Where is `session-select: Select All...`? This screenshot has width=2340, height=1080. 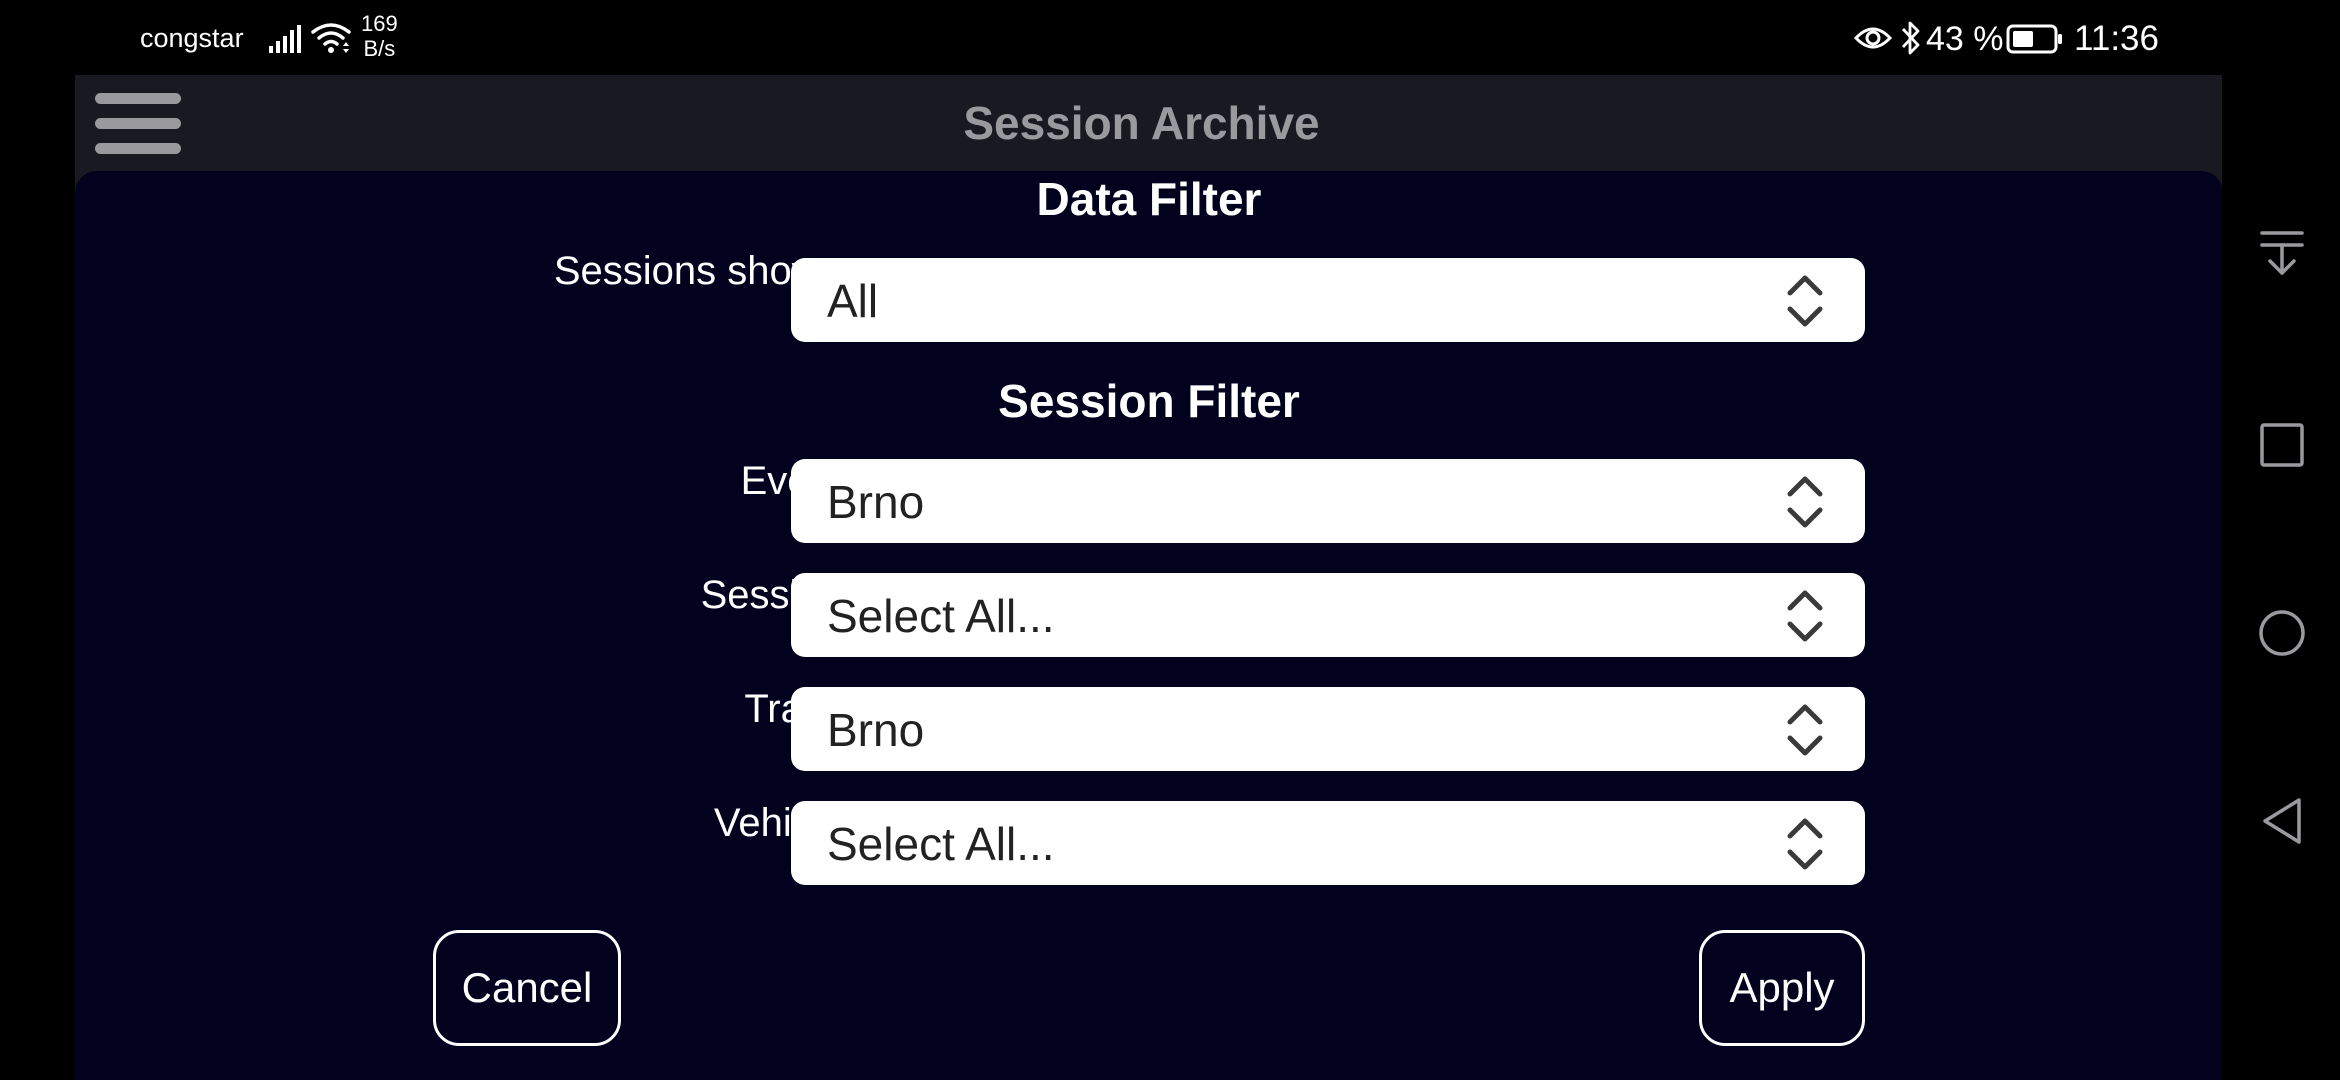
session-select: Select All... is located at coordinates (1328, 615).